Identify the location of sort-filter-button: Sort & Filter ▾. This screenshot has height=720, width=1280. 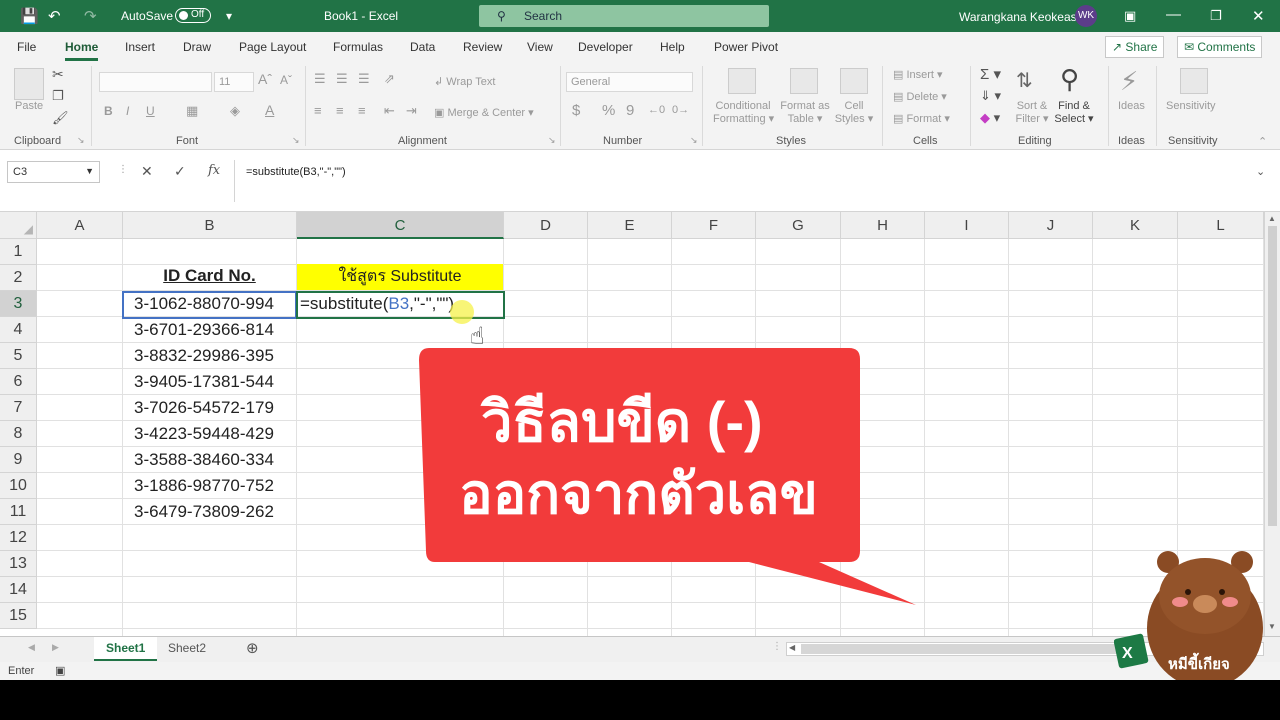
(1032, 112).